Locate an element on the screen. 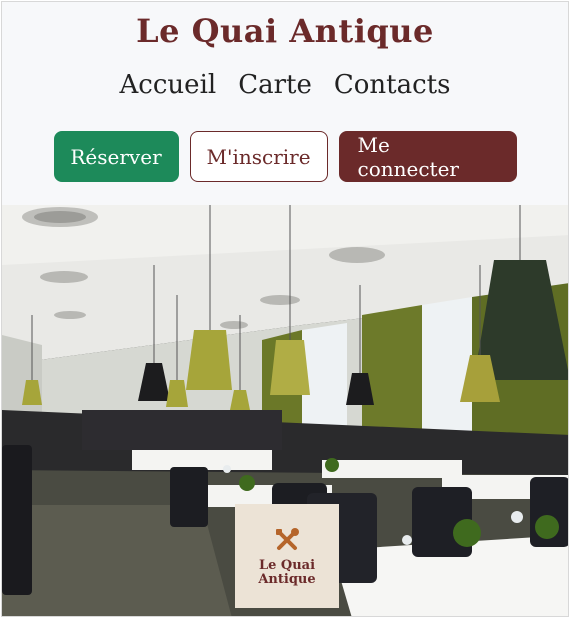 Image resolution: width=570 pixels, height=618 pixels. nav-link-carte: Carte is located at coordinates (275, 85).